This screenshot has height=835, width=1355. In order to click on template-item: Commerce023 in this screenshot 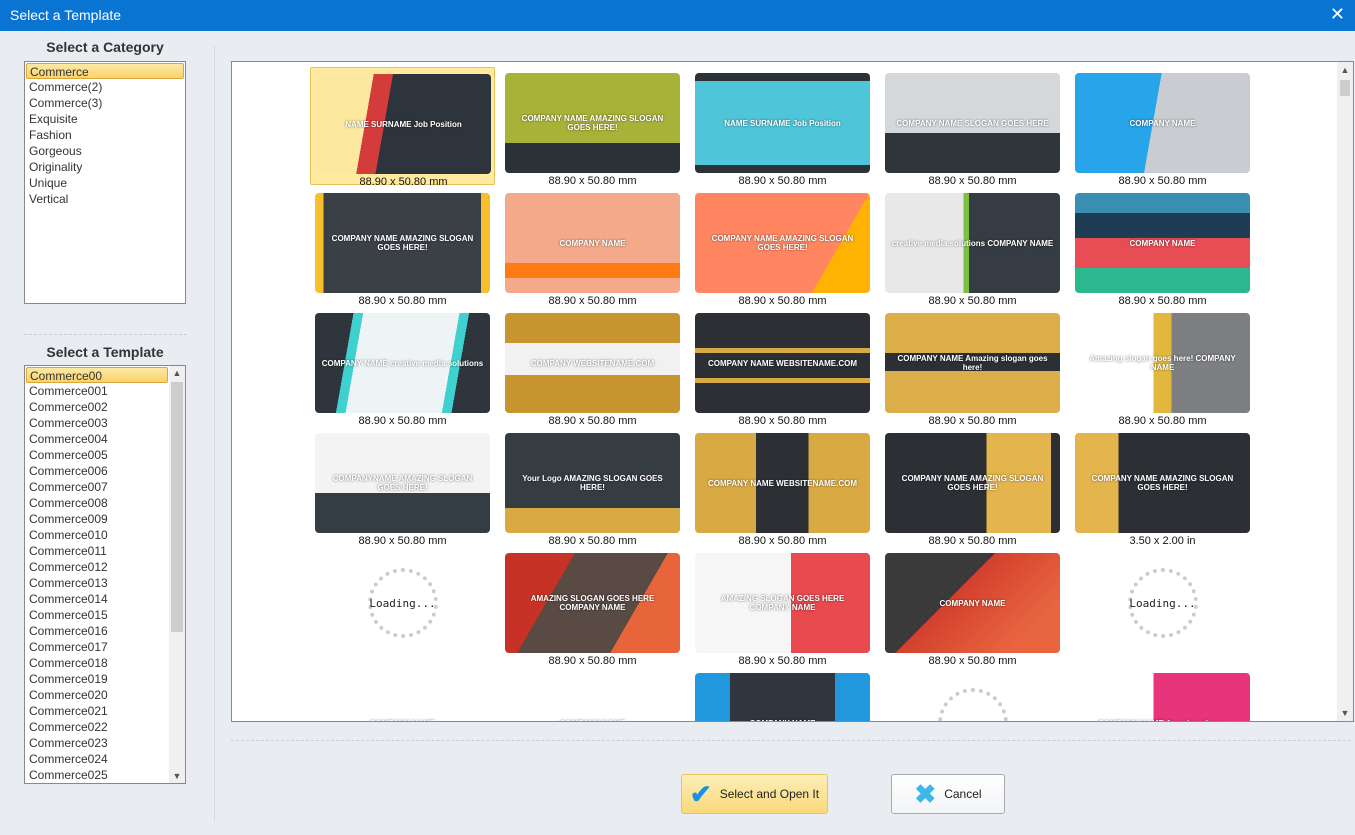, I will do `click(97, 743)`.